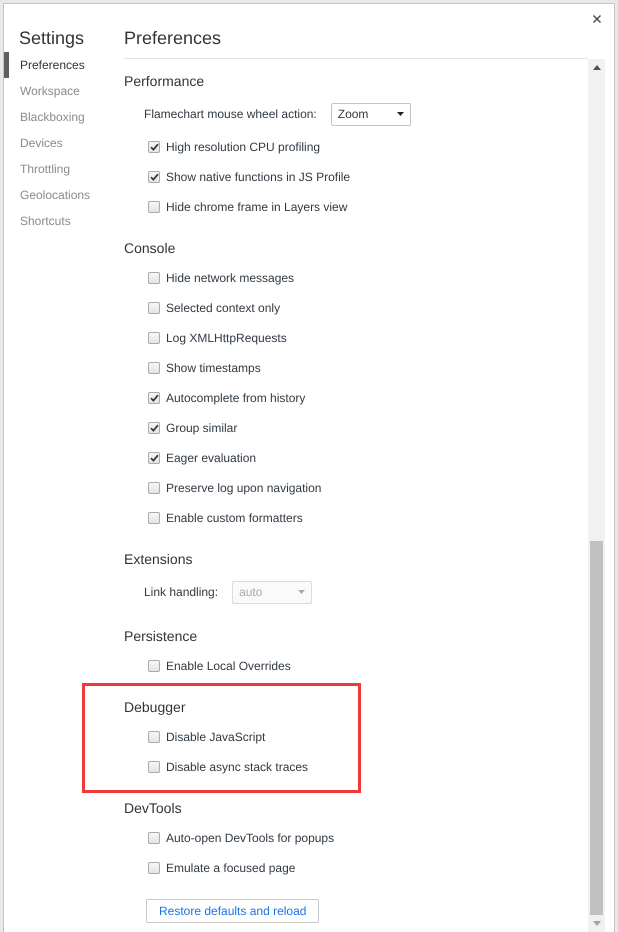 The height and width of the screenshot is (932, 618). I want to click on checkbox-label: Eager evaluation, so click(211, 458).